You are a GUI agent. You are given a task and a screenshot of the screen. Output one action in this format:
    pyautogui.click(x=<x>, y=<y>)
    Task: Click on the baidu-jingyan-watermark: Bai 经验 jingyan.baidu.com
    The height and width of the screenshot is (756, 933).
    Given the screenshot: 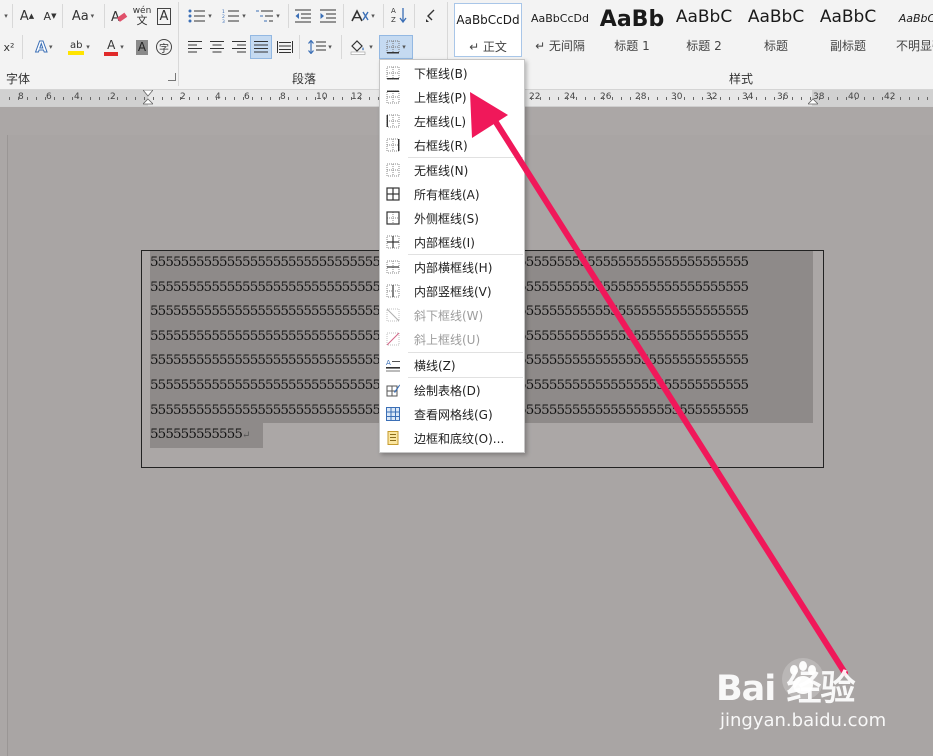 What is the action you would take?
    pyautogui.click(x=816, y=693)
    